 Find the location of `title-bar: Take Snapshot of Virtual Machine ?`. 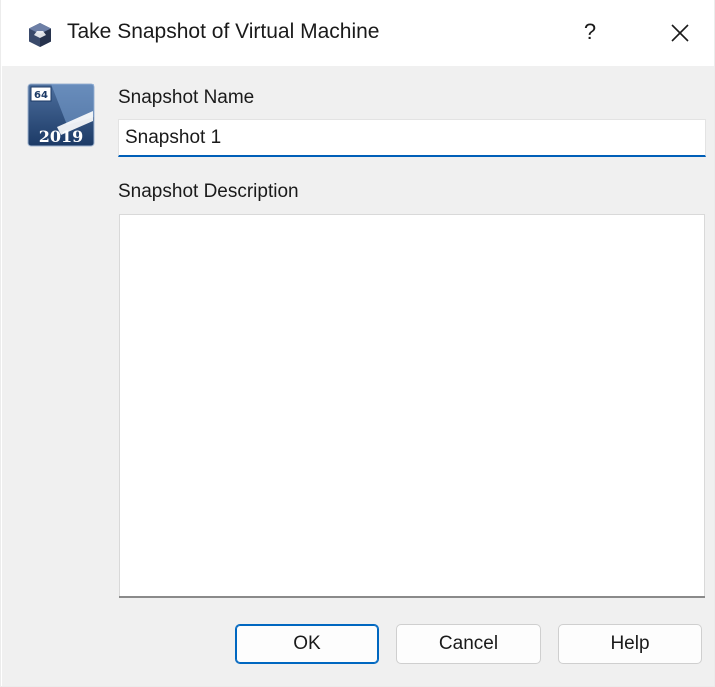

title-bar: Take Snapshot of Virtual Machine ? is located at coordinates (357, 33).